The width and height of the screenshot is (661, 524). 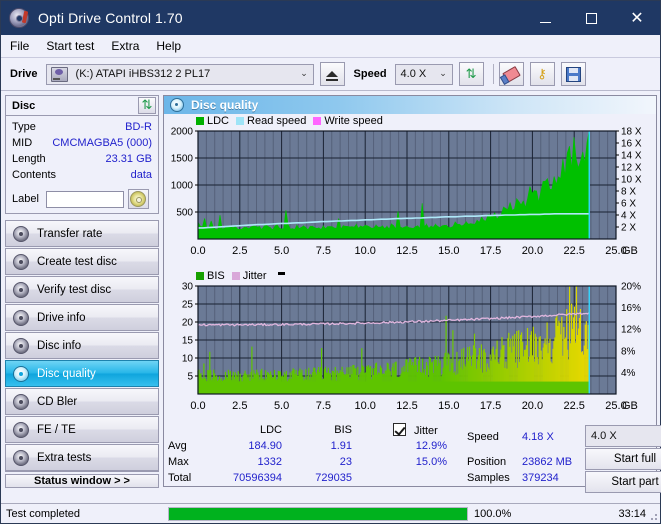 I want to click on stats-avg-ldc: 184.90, so click(x=265, y=446).